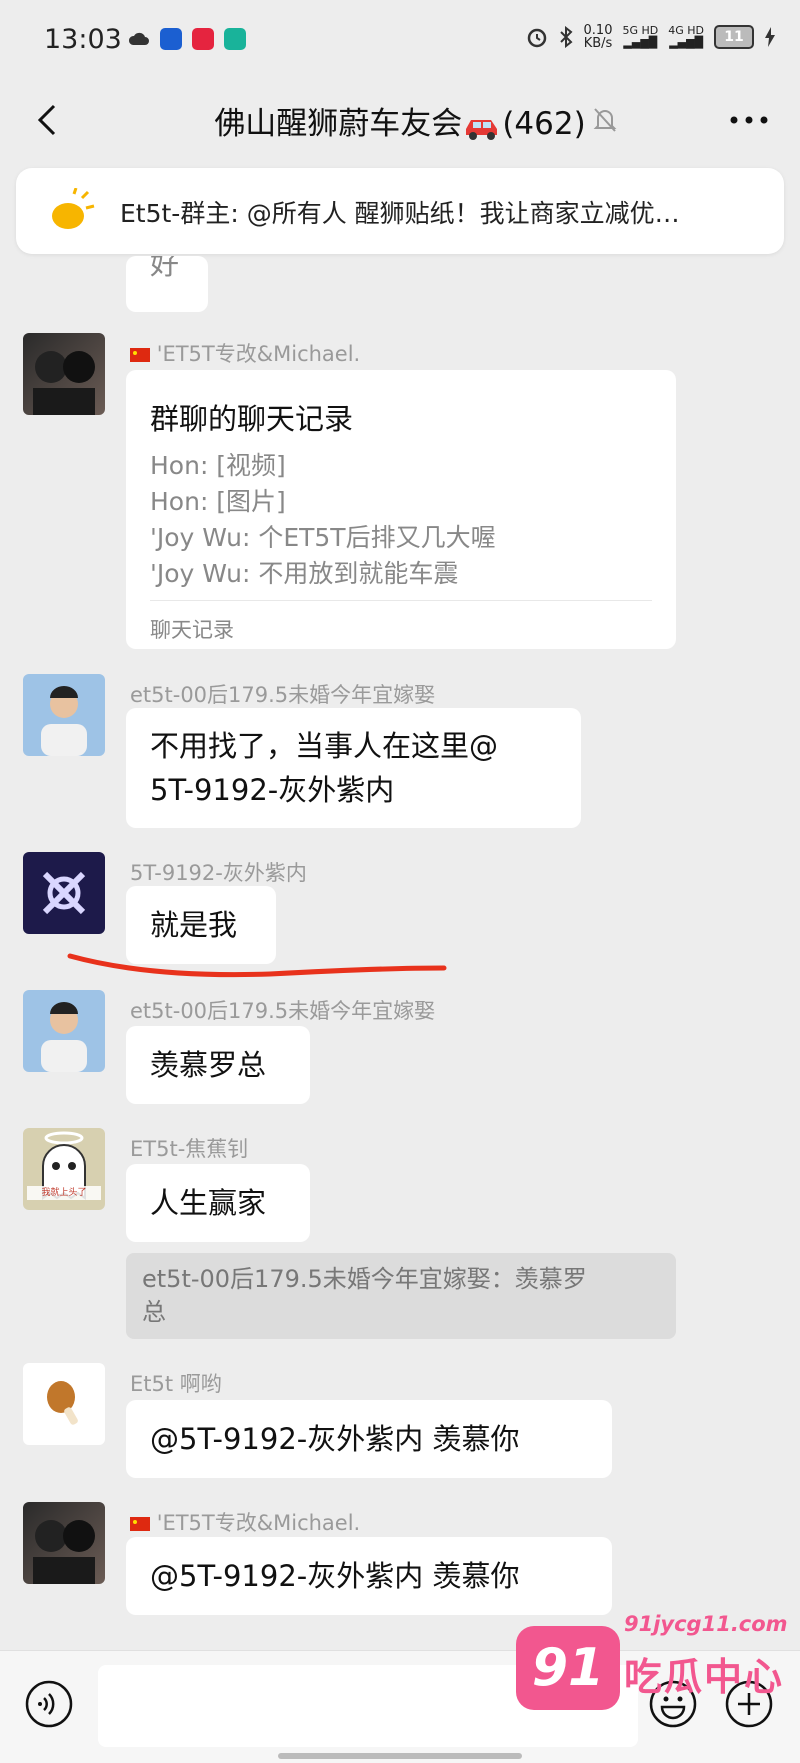 This screenshot has height=1763, width=800. What do you see at coordinates (568, 1668) in the screenshot?
I see `watermark-badge: 91` at bounding box center [568, 1668].